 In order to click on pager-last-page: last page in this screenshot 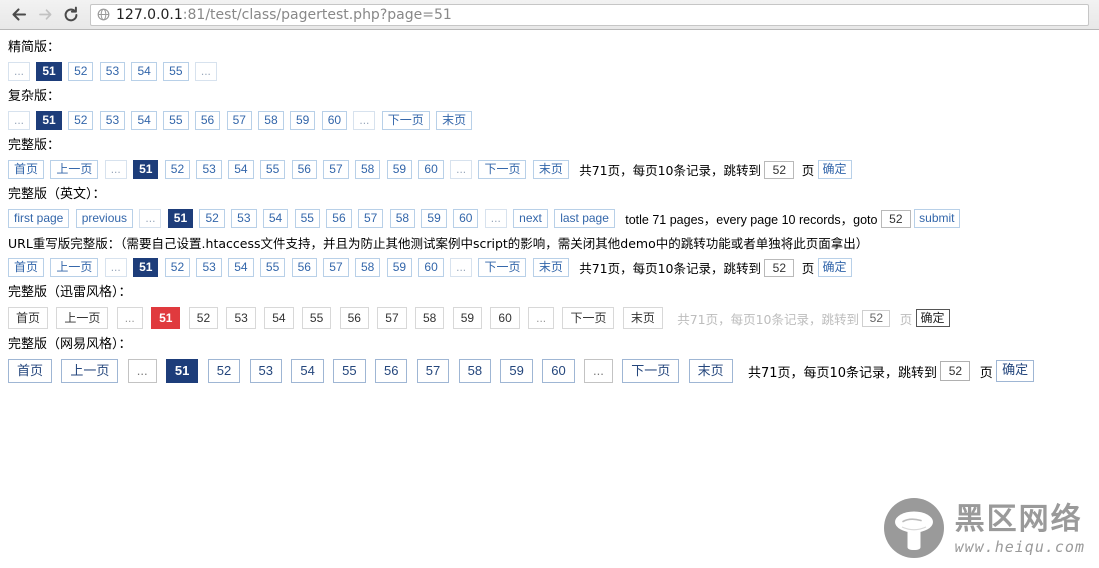, I will do `click(584, 218)`.